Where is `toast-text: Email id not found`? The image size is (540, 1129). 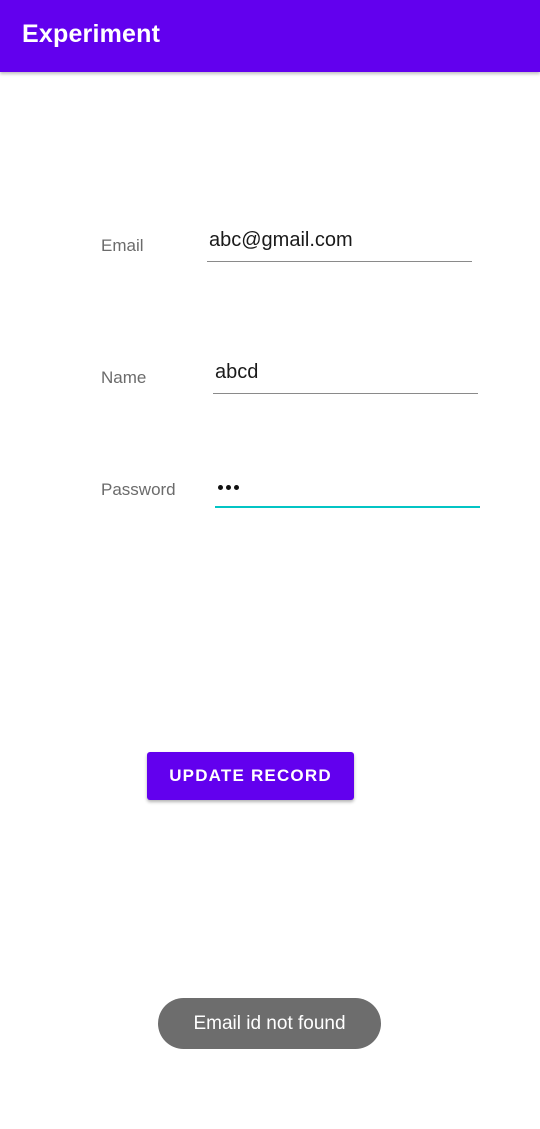
toast-text: Email id not found is located at coordinates (269, 1023).